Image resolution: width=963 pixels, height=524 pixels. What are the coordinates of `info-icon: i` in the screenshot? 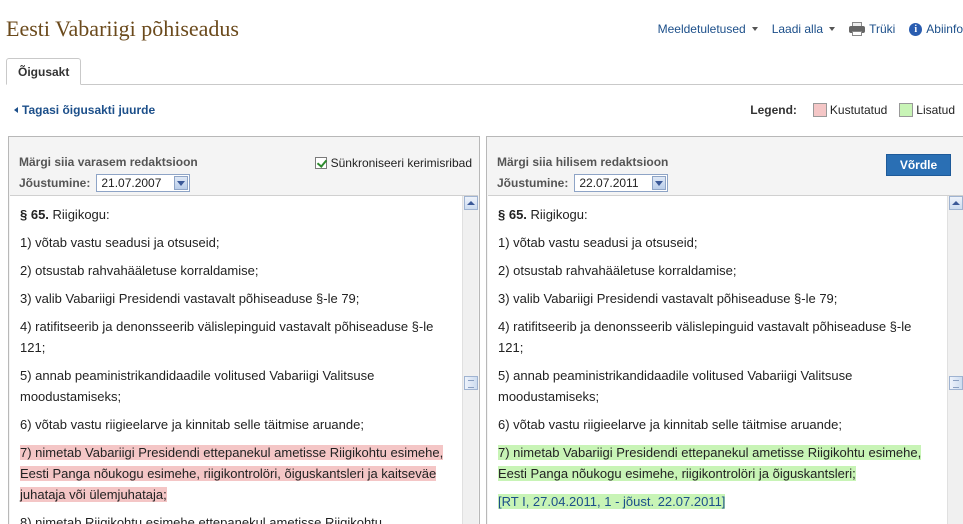 It's located at (916, 29).